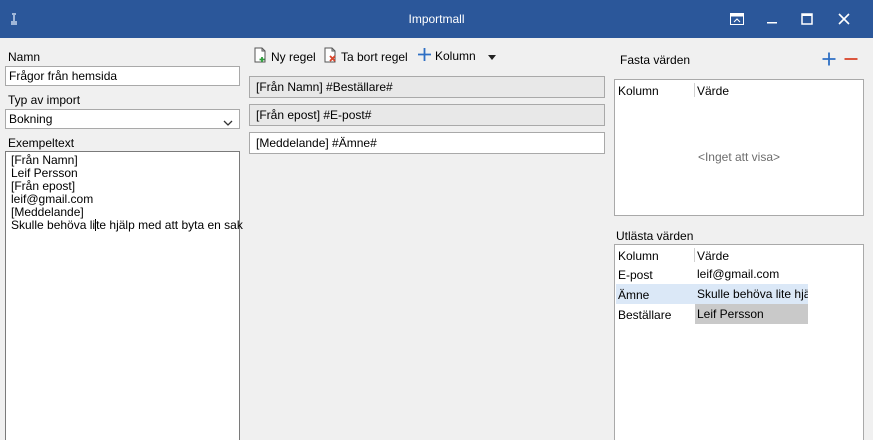 This screenshot has width=873, height=440. Describe the element at coordinates (634, 295) in the screenshot. I see `row-column-cell: Ämne` at that location.